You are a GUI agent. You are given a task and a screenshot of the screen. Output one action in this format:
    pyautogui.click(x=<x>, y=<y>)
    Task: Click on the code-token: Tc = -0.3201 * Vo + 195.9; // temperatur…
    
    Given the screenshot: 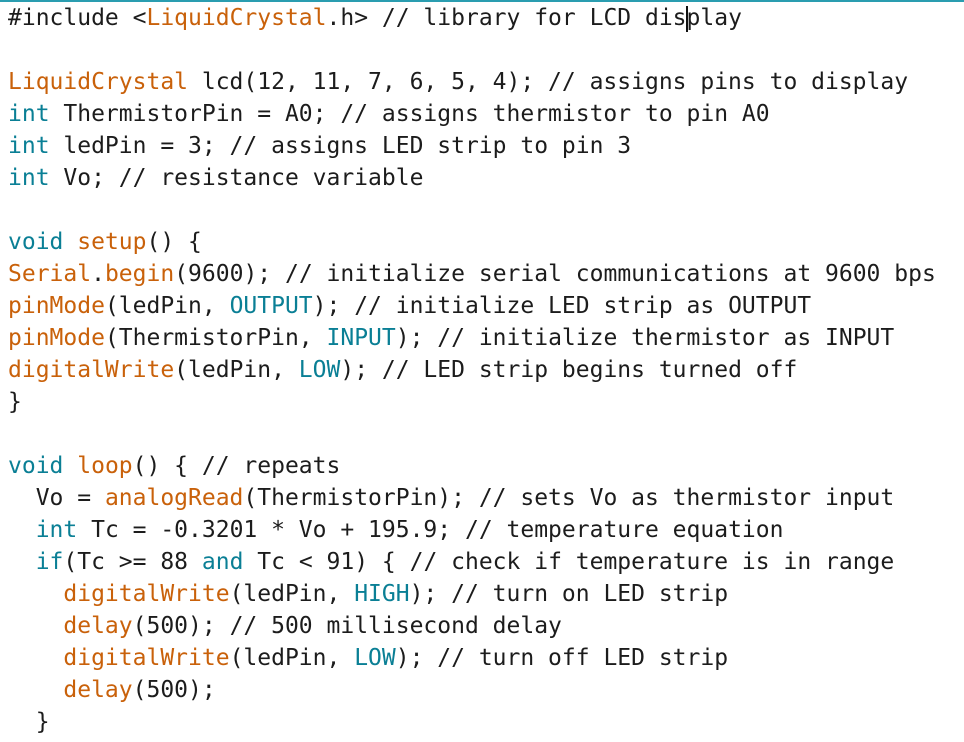 What is the action you would take?
    pyautogui.click(x=430, y=530)
    